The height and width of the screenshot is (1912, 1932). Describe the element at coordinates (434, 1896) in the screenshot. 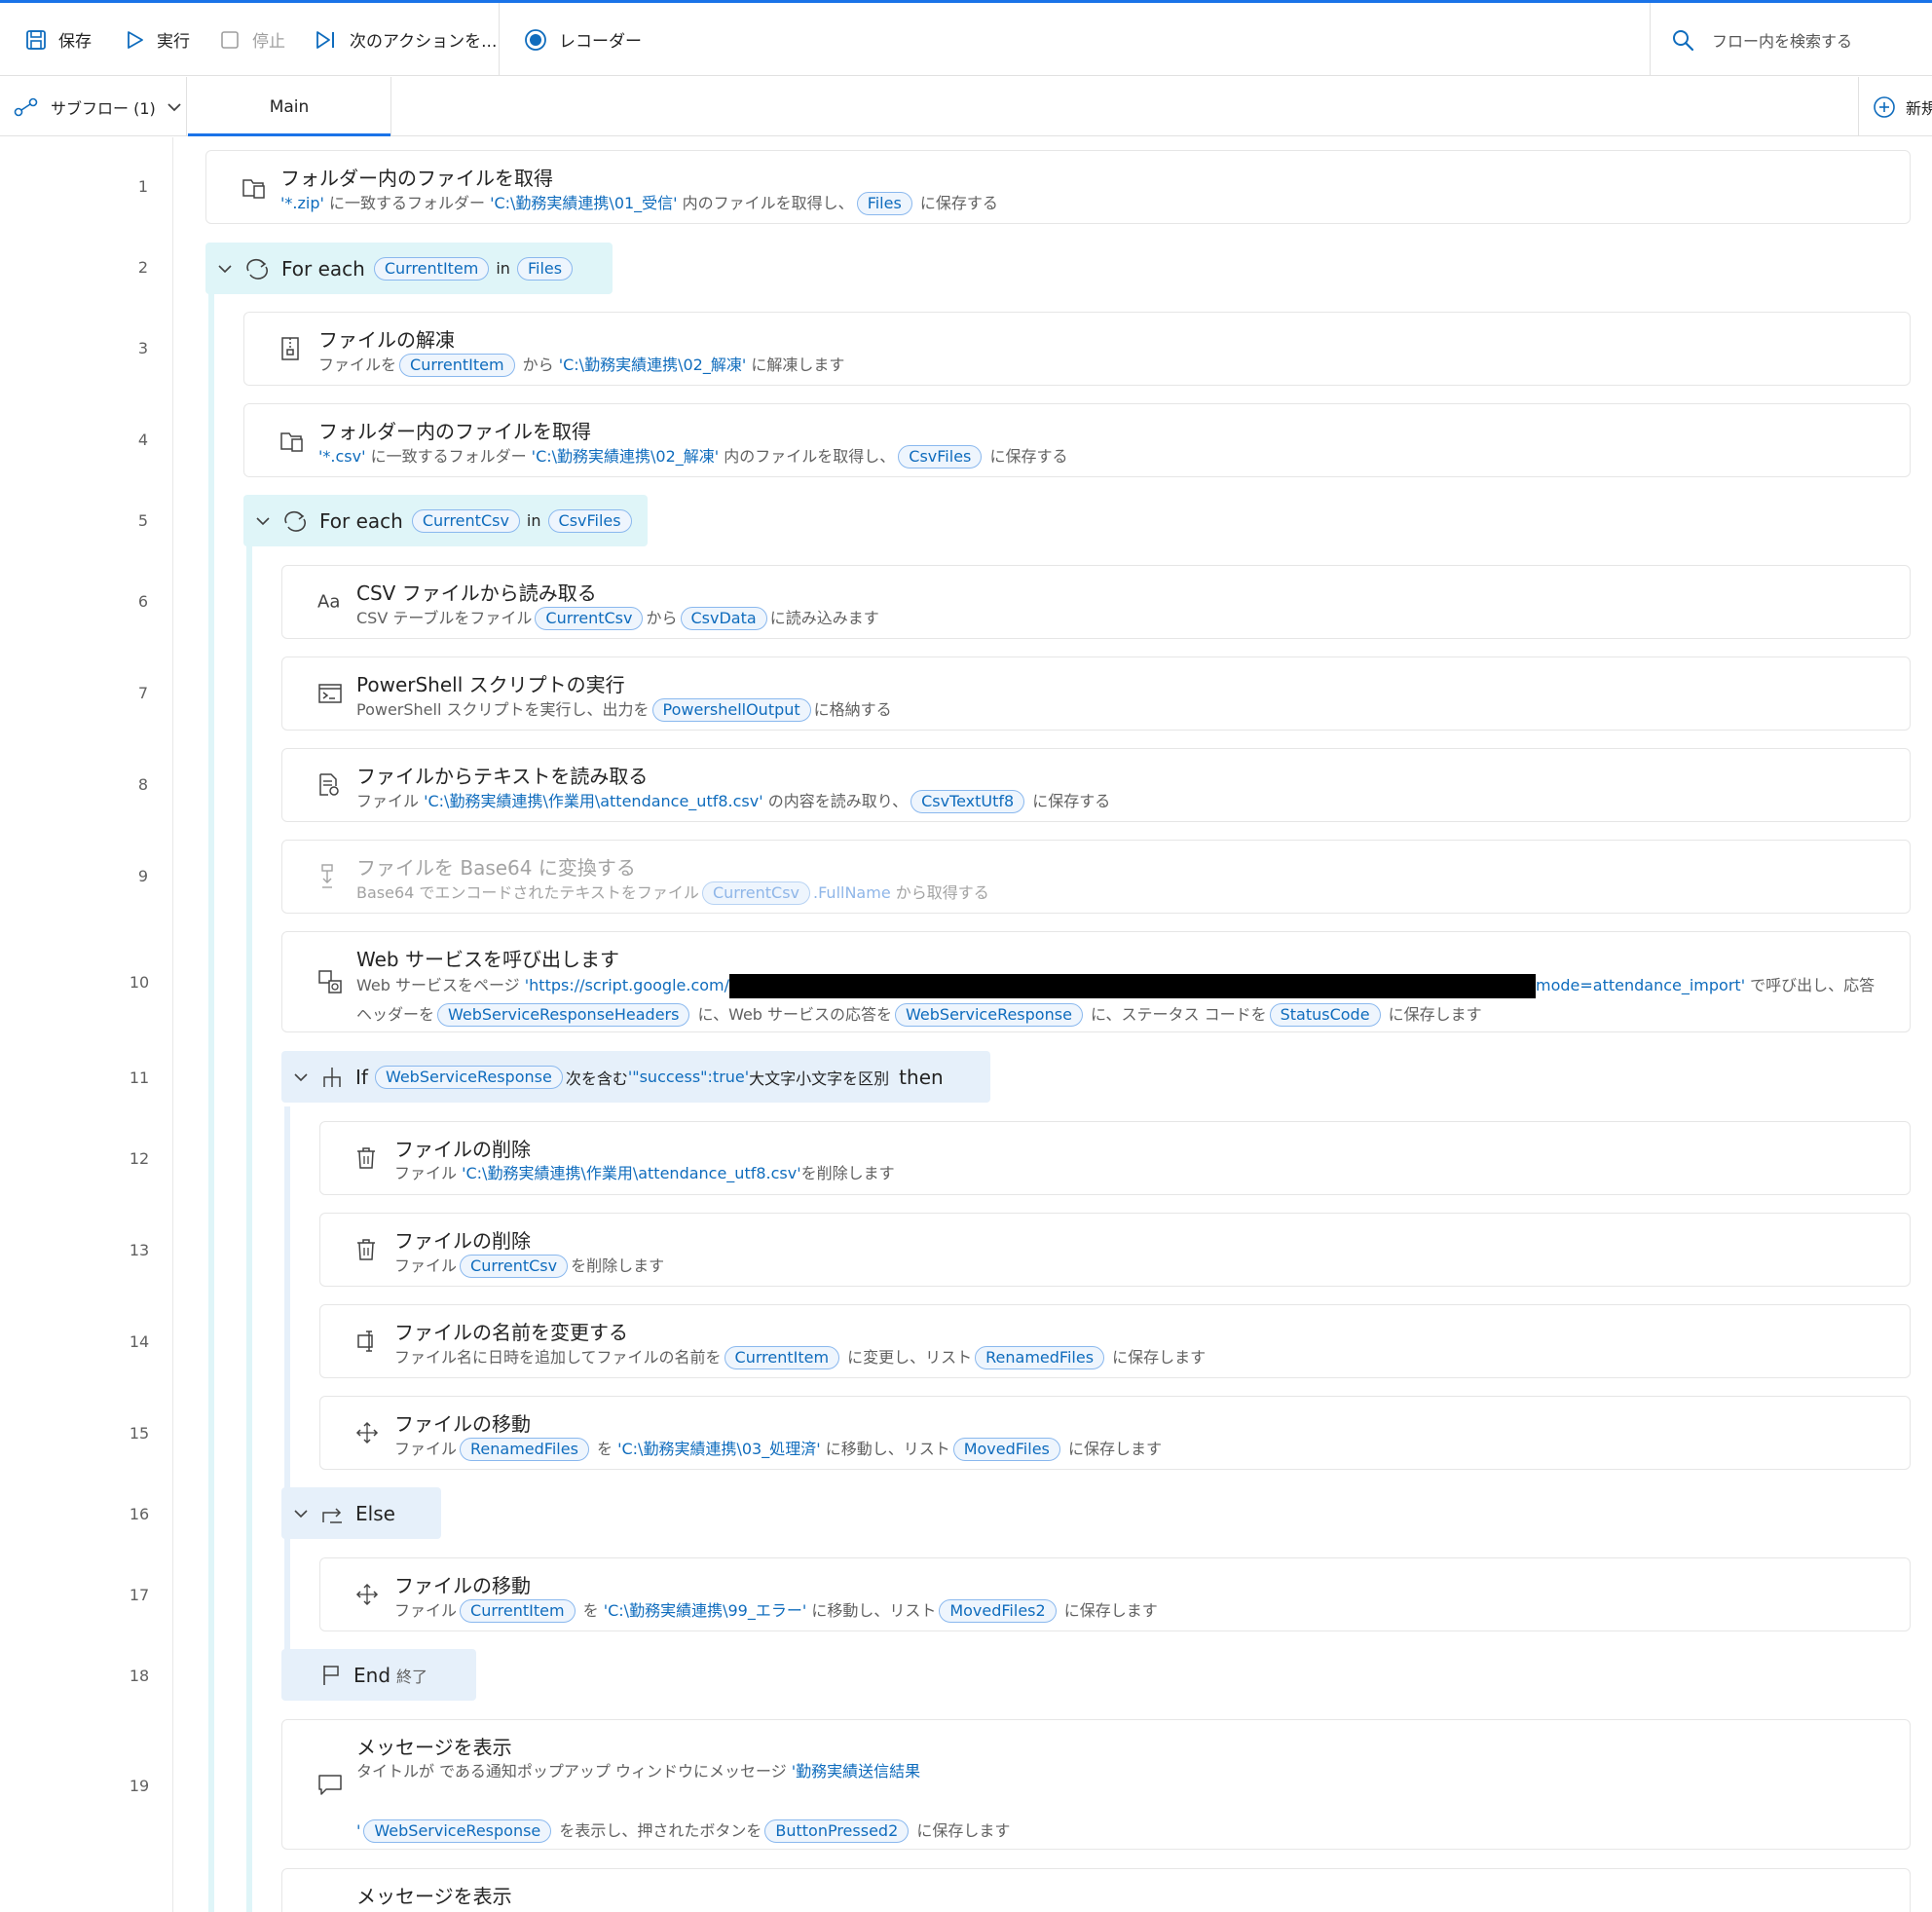

I see `action-title: メッセージを表示` at that location.